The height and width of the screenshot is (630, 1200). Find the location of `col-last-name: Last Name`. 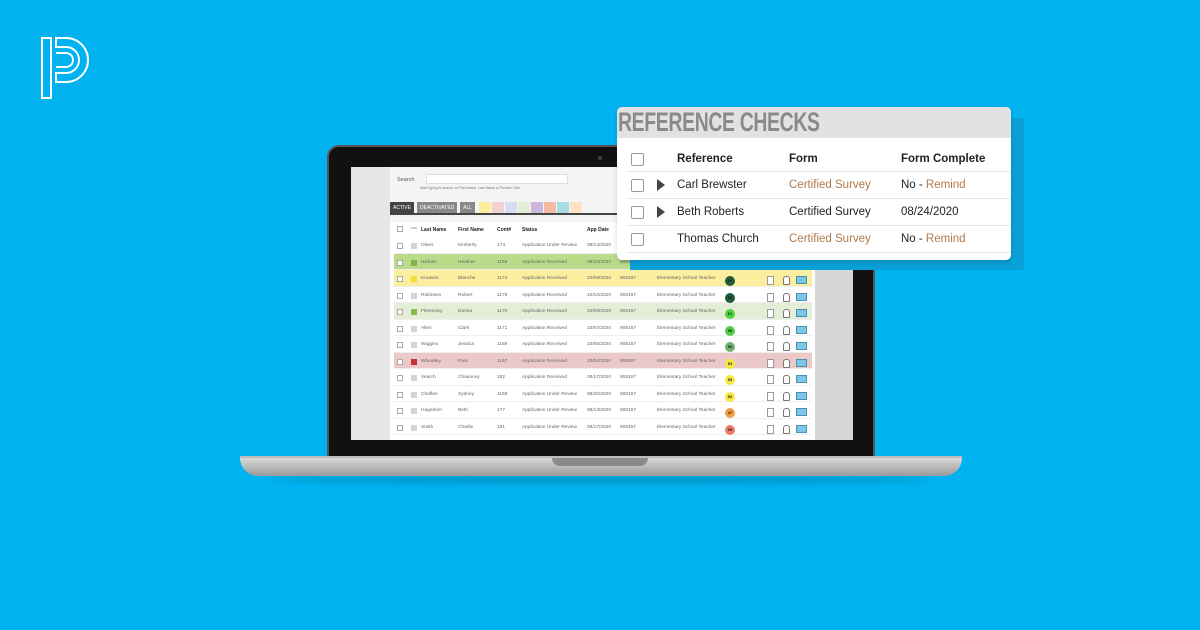

col-last-name: Last Name is located at coordinates (433, 230).